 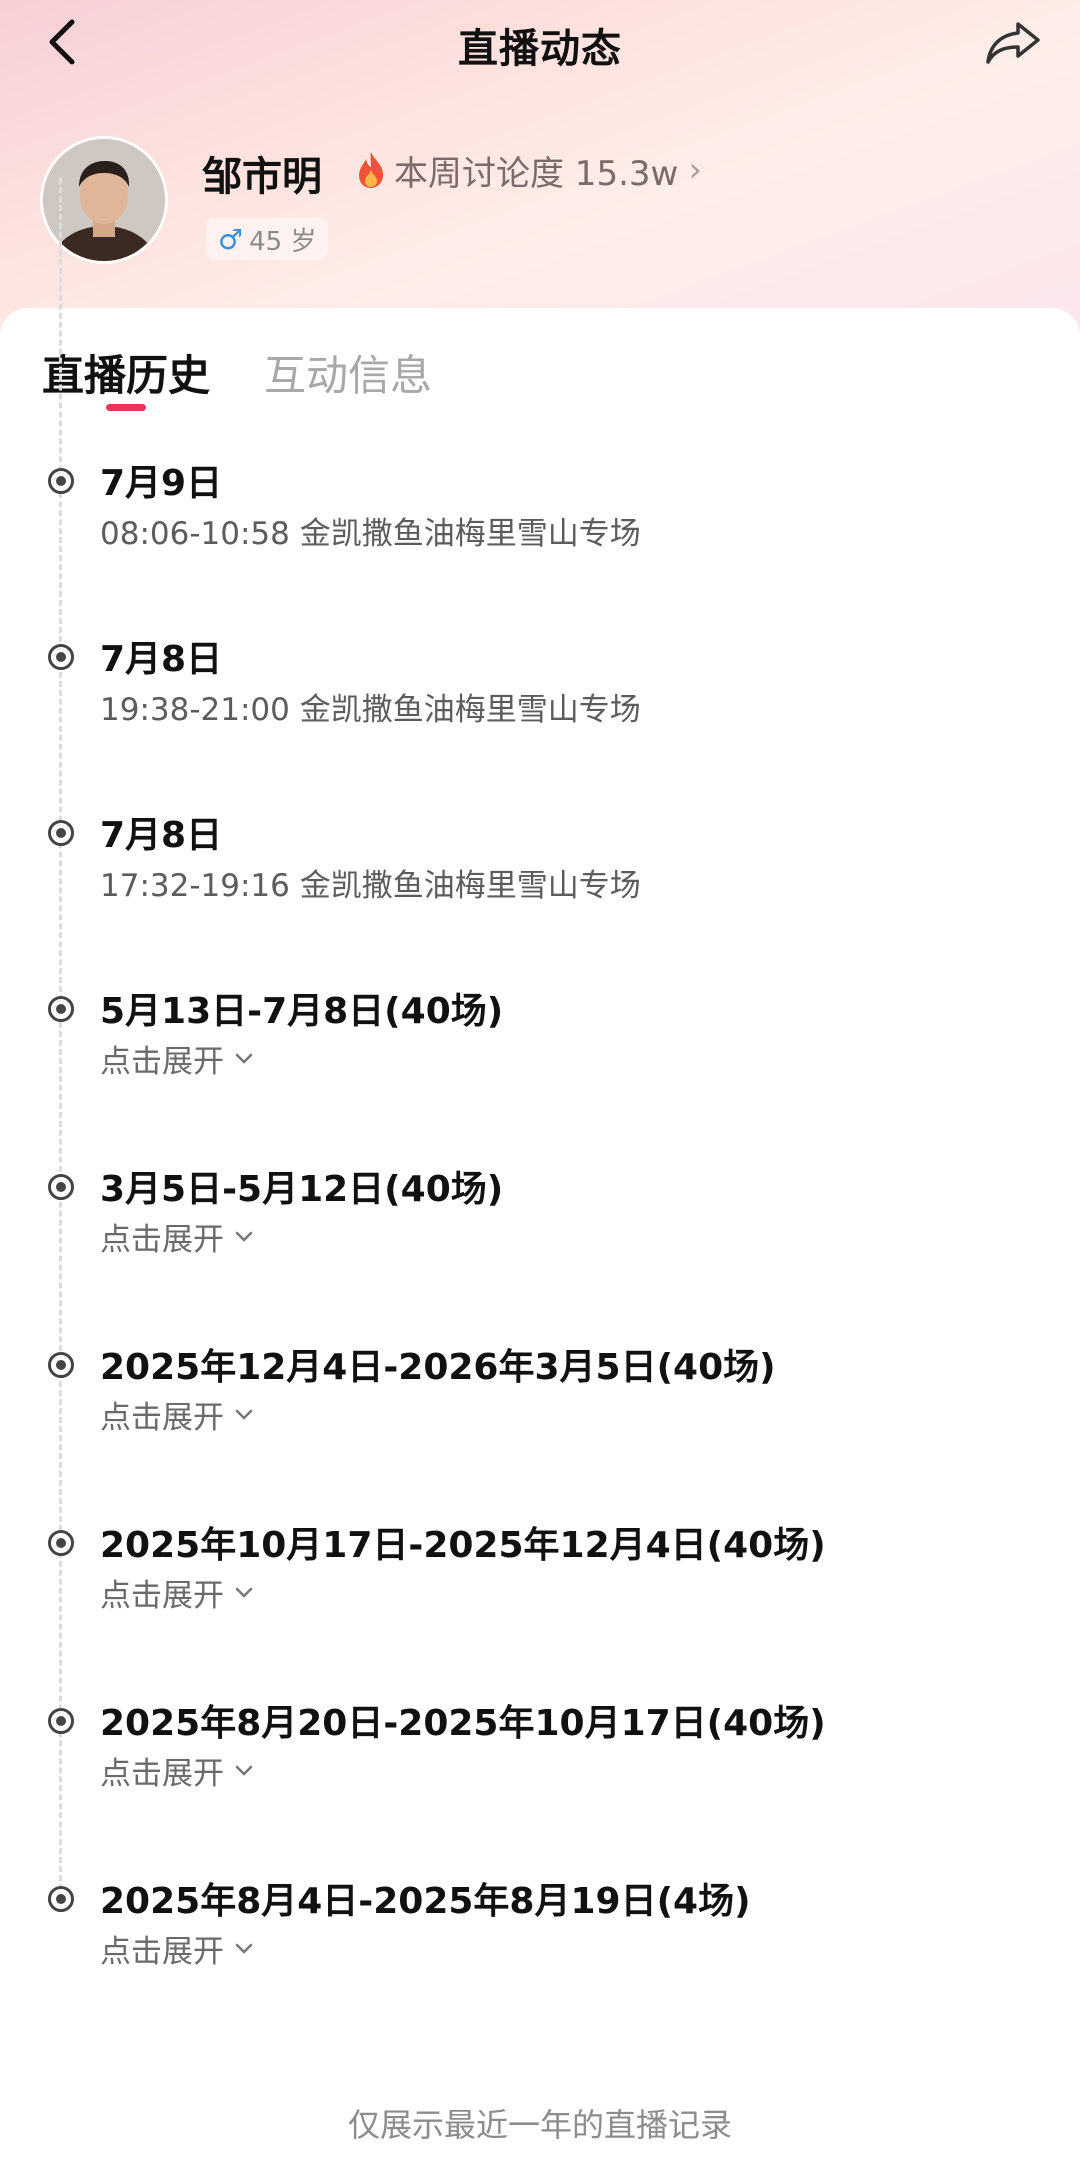 I want to click on tab-live-history: 直播历史, so click(x=126, y=372).